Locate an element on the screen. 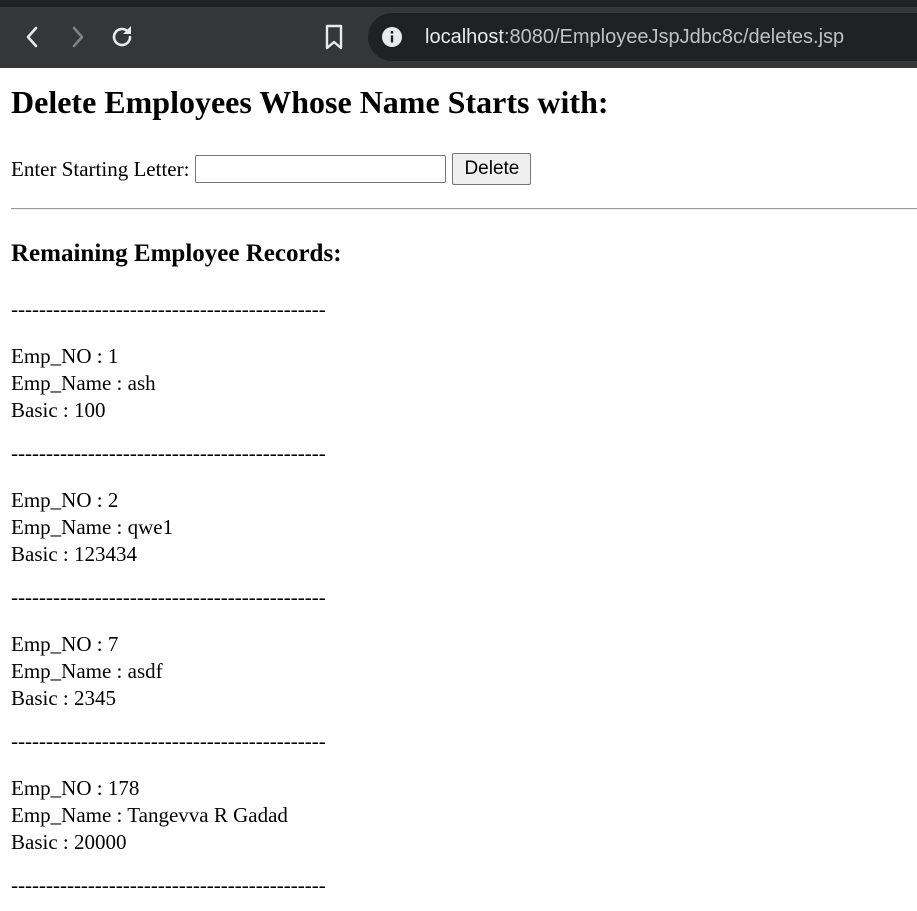 The height and width of the screenshot is (911, 917). emp-basic: Basic : 2345 is located at coordinates (63, 698).